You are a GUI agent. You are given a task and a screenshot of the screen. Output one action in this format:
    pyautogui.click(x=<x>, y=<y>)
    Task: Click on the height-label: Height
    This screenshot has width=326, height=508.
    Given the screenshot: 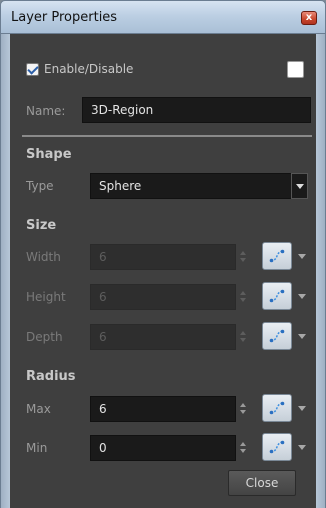 What is the action you would take?
    pyautogui.click(x=46, y=297)
    